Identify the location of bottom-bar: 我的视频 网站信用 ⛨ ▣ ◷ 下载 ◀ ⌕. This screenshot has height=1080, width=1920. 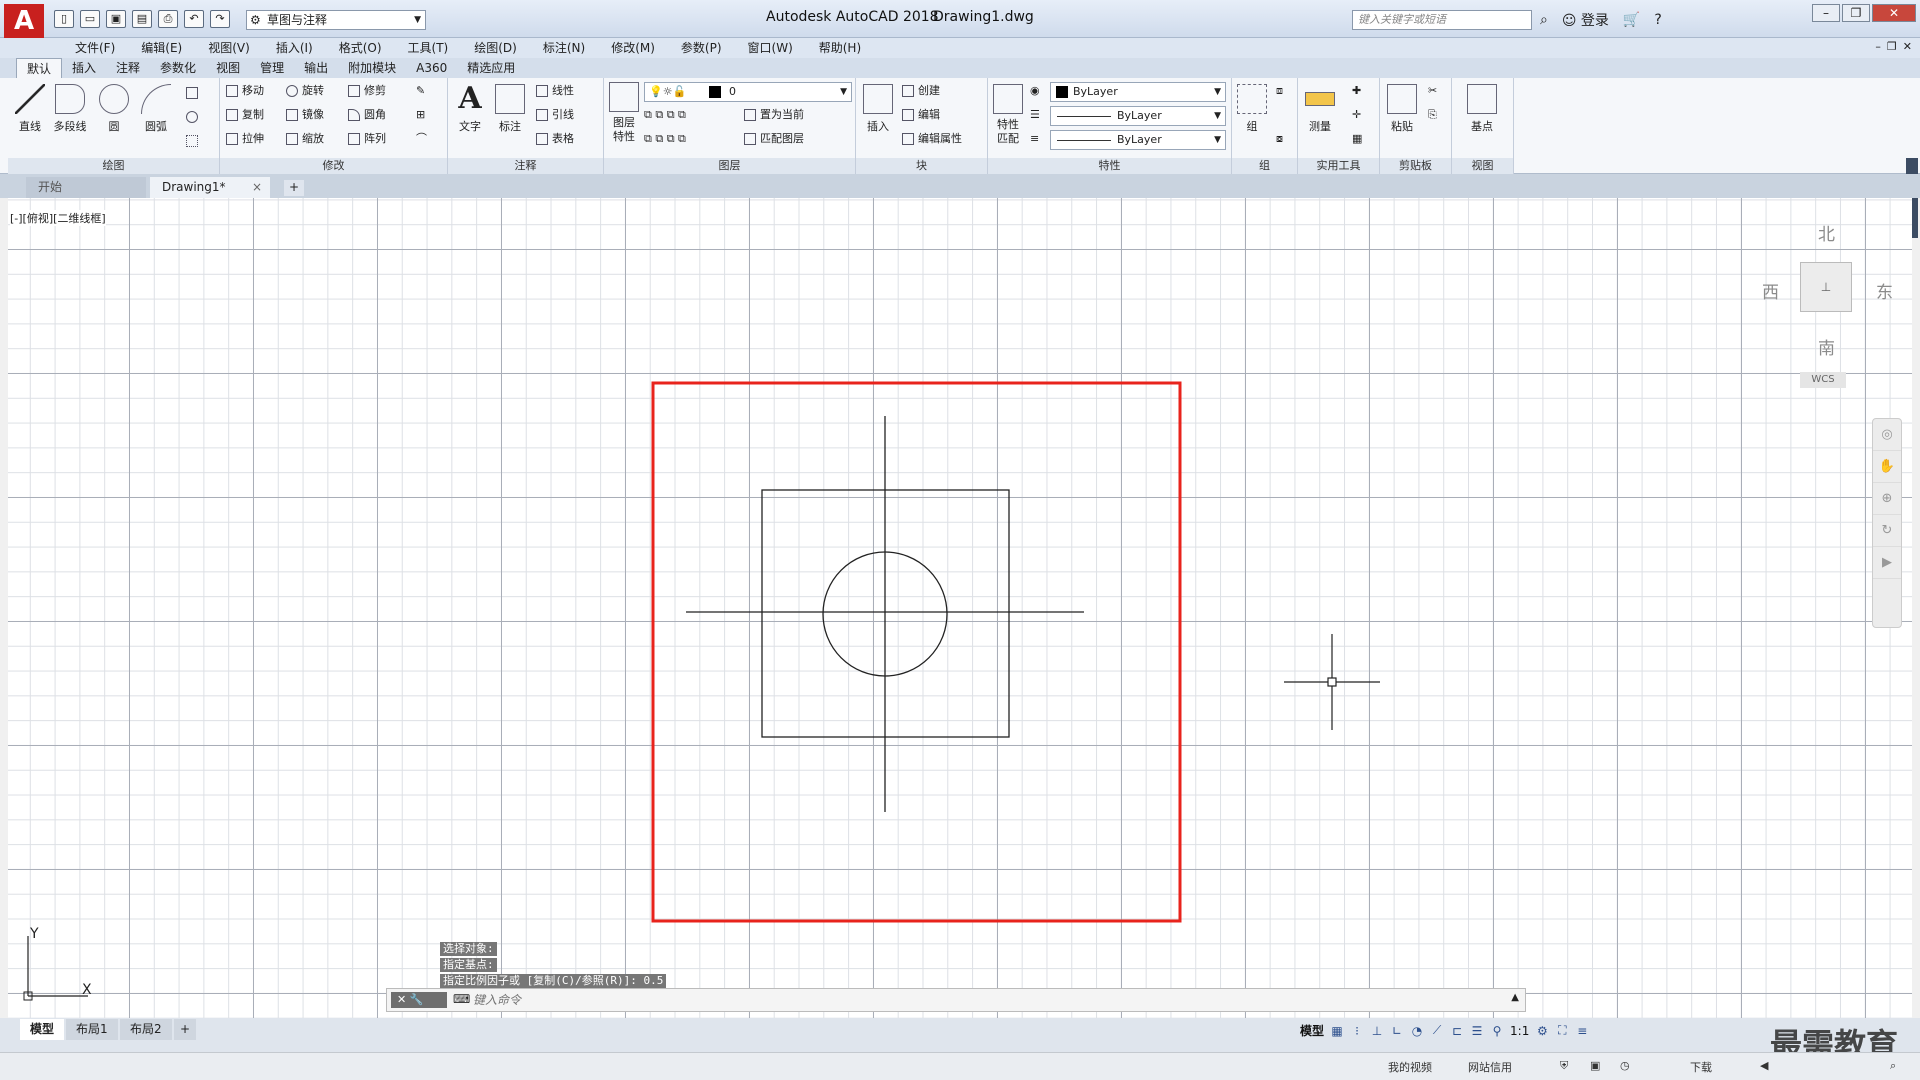
(960, 1066).